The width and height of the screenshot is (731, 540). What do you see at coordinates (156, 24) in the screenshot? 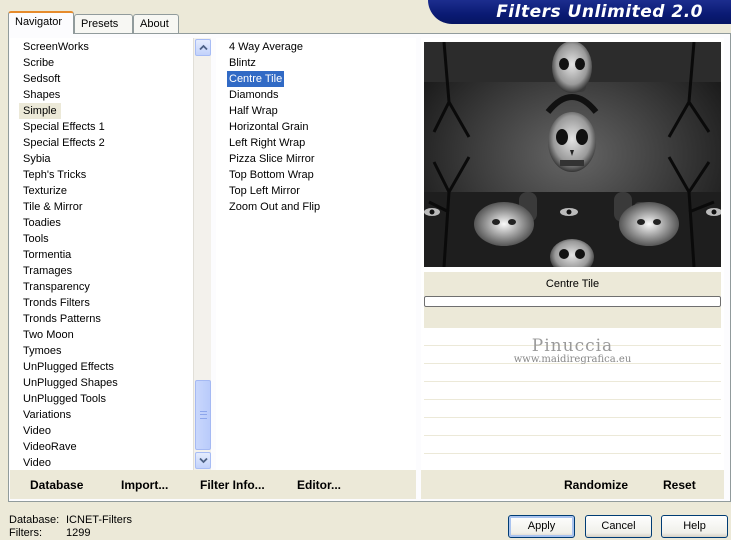
I see `tab-about: About` at bounding box center [156, 24].